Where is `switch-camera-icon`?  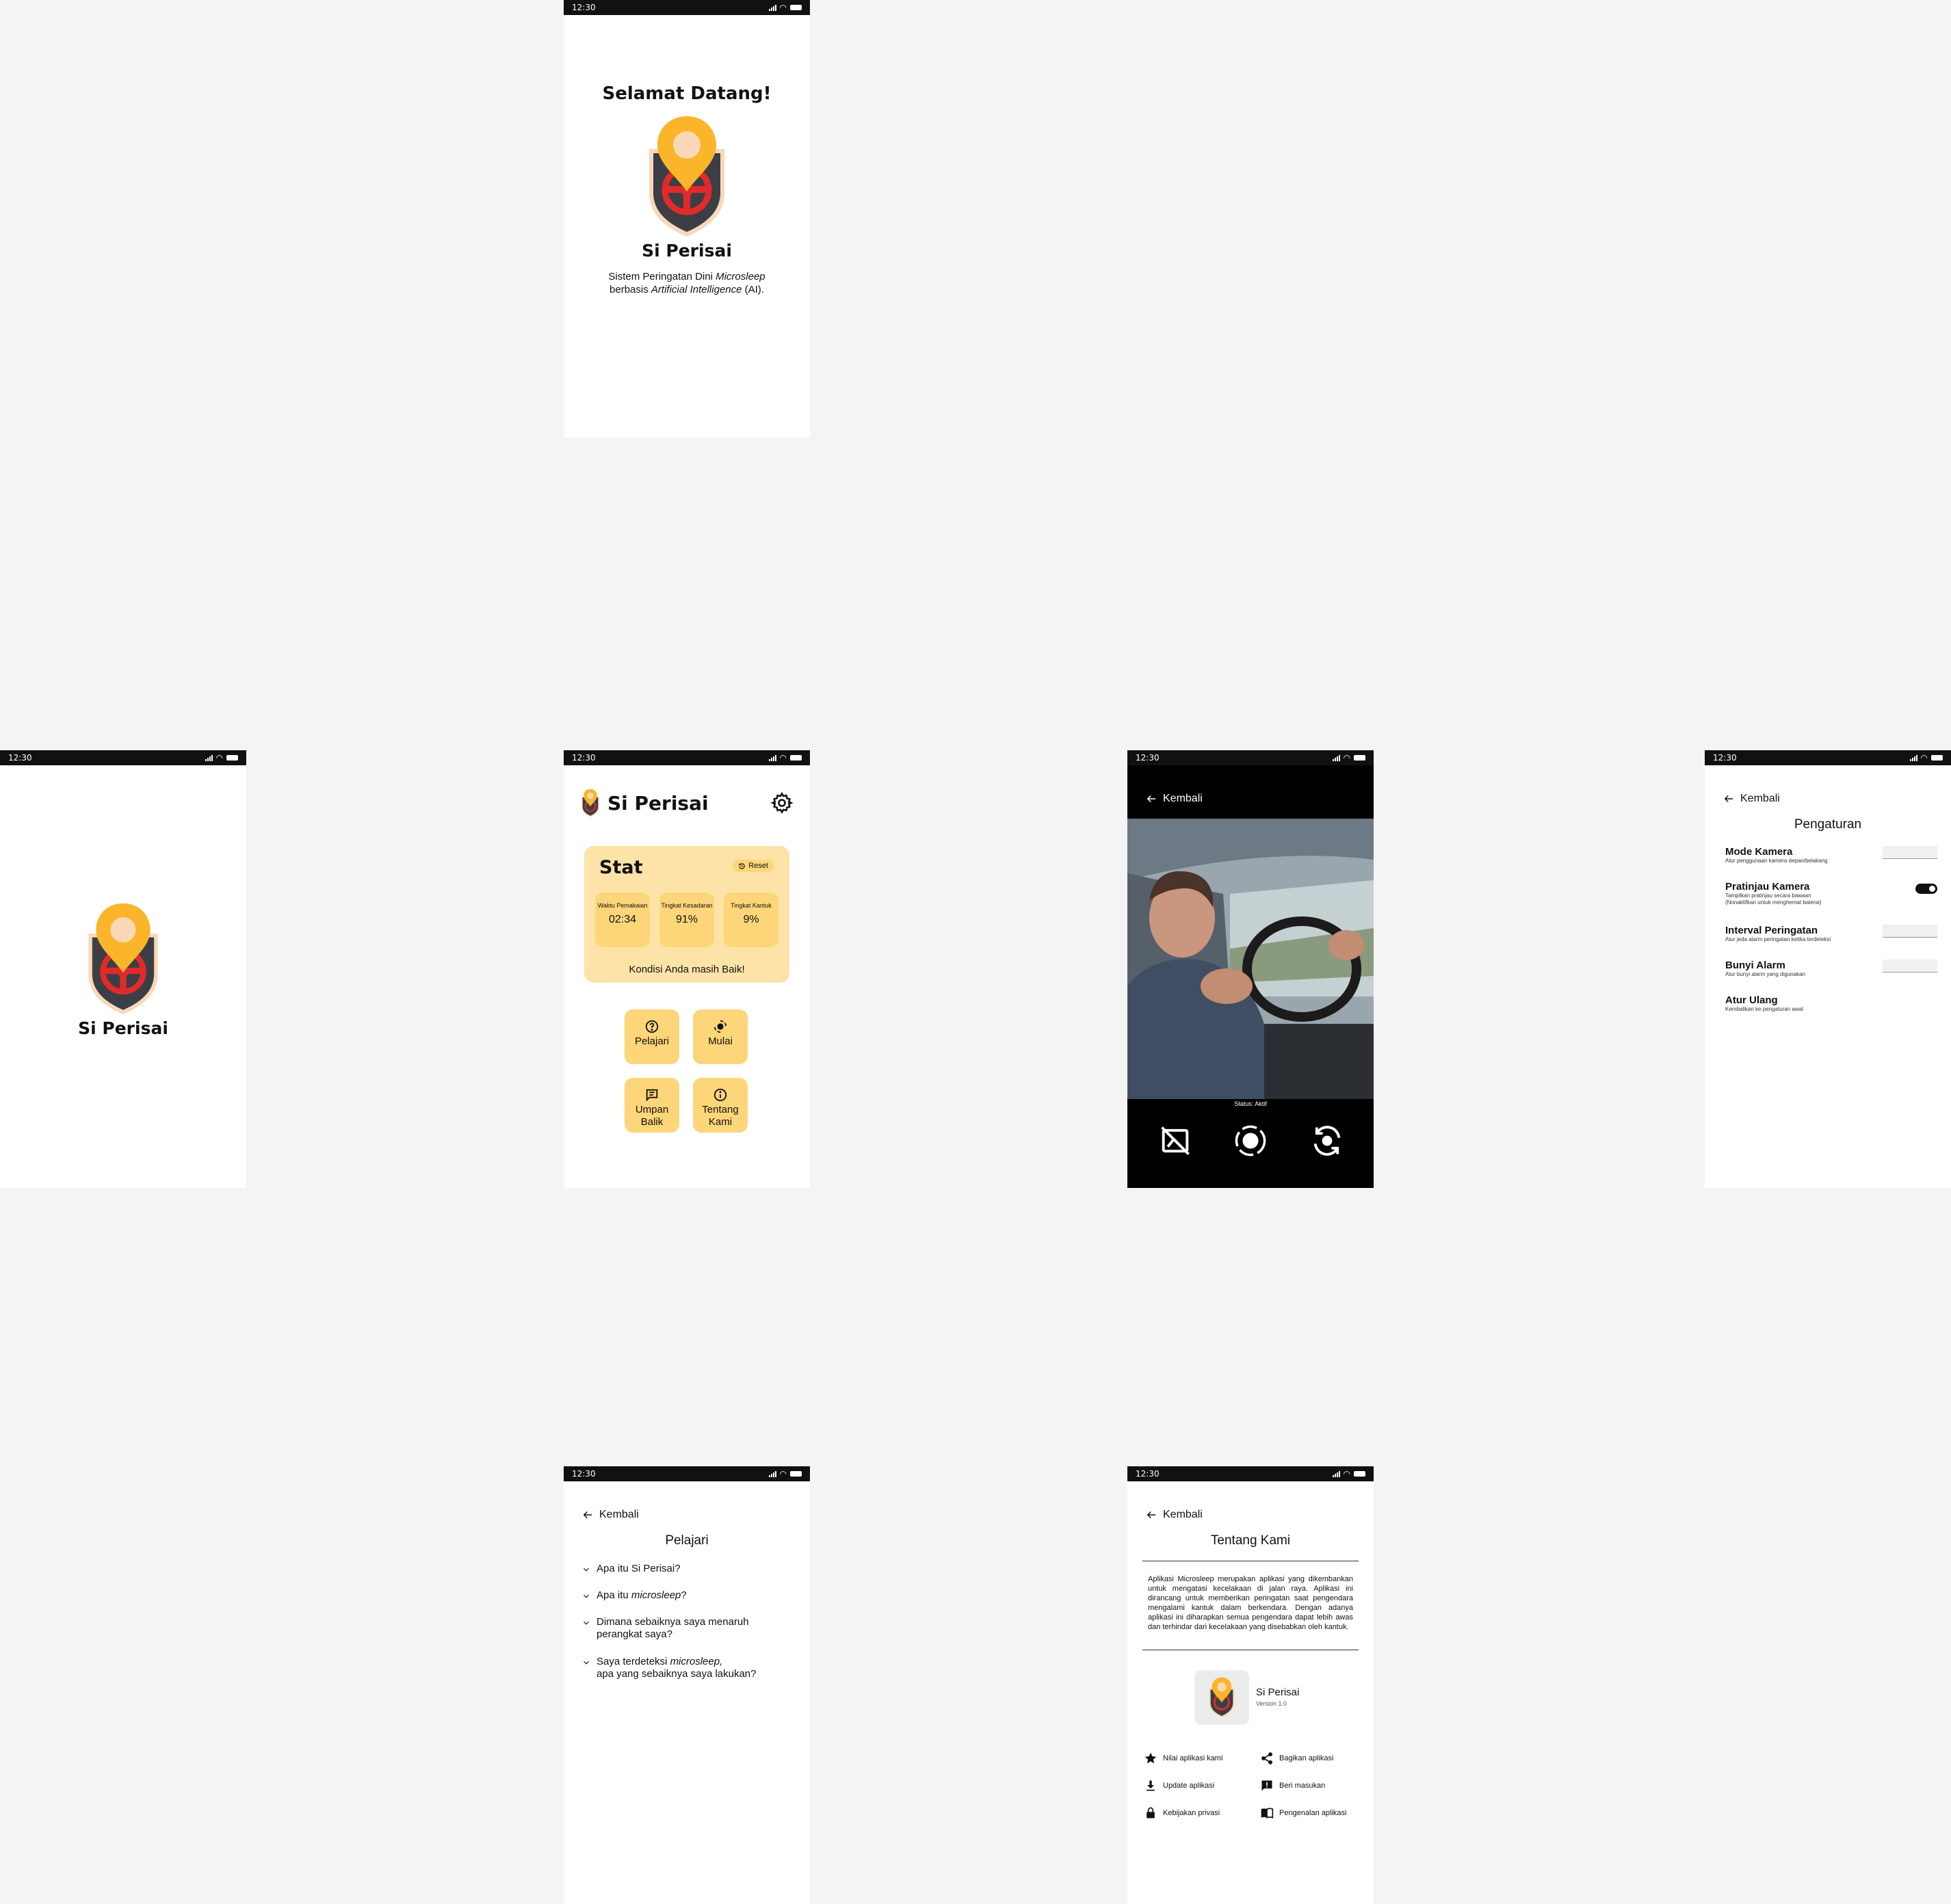 switch-camera-icon is located at coordinates (1327, 1141).